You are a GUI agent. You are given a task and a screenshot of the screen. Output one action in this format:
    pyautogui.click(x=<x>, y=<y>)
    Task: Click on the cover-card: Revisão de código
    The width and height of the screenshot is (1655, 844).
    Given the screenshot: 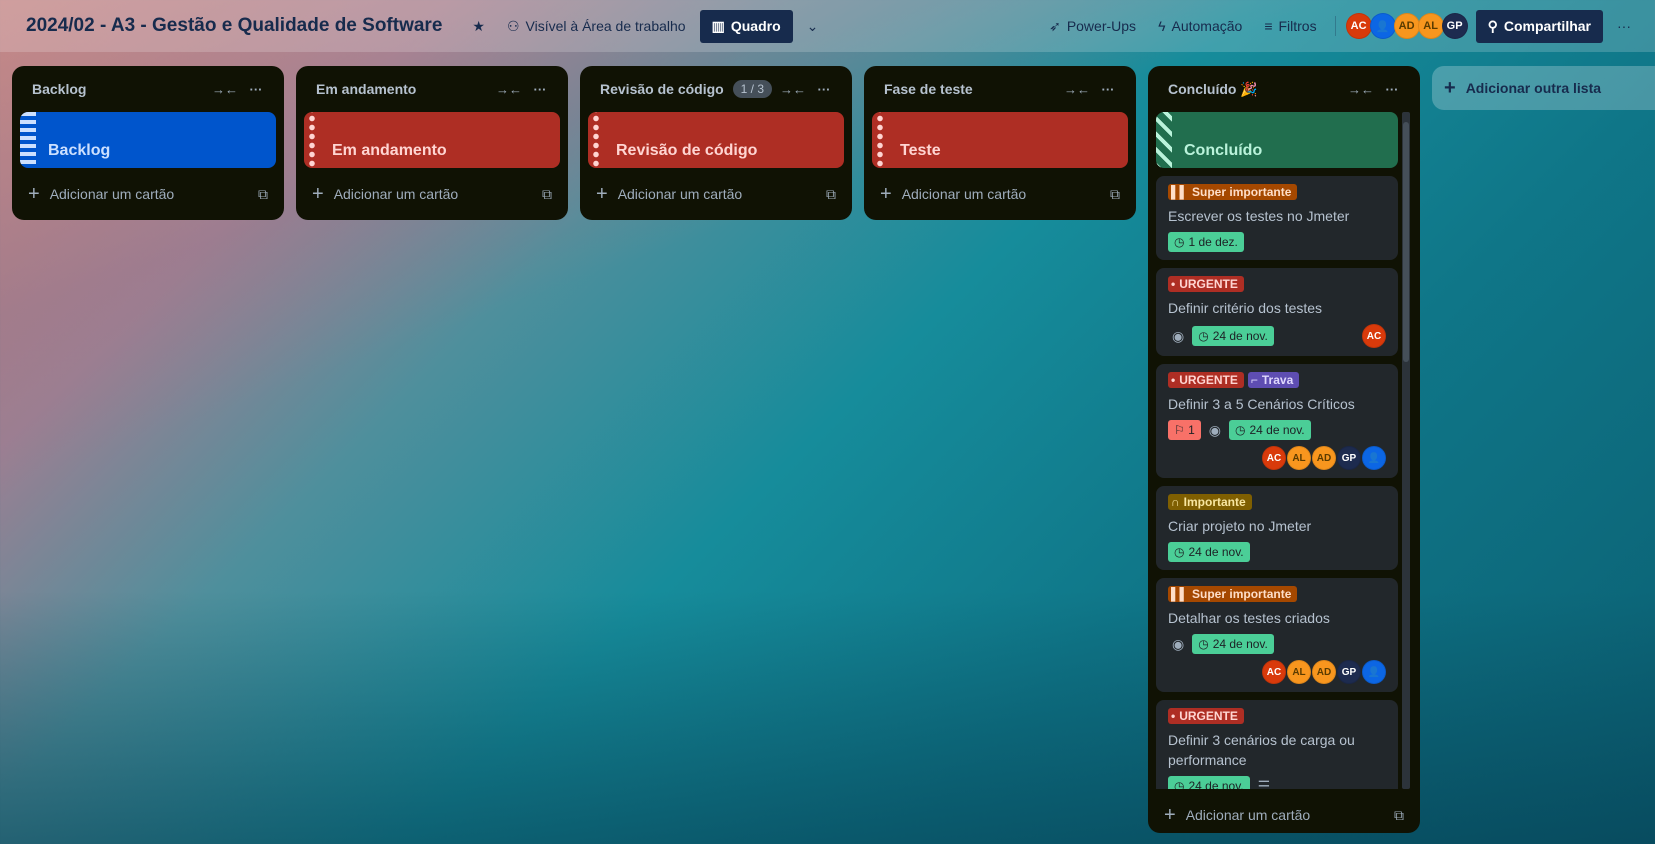 What is the action you would take?
    pyautogui.click(x=716, y=140)
    